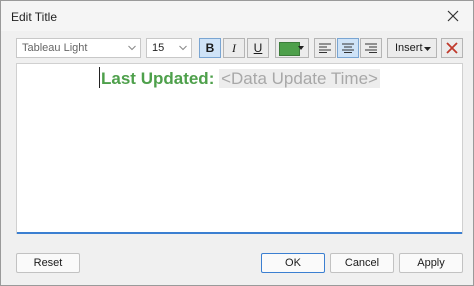  I want to click on close-icon, so click(453, 16).